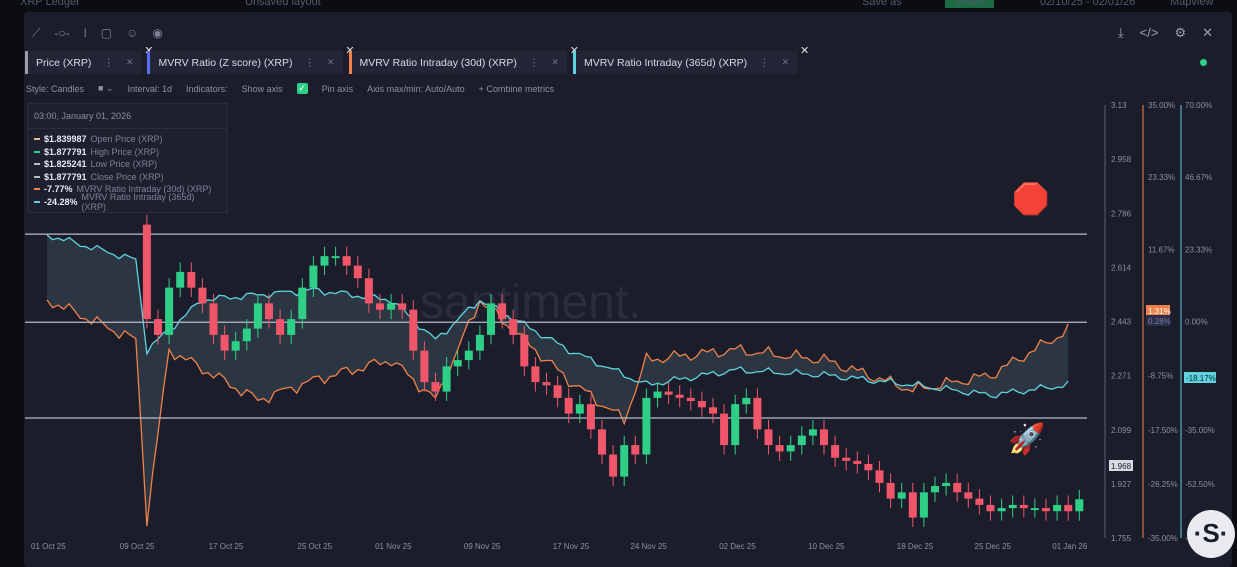 This screenshot has height=567, width=1237. I want to click on mvrv365-tick-label: 70.00%, so click(1198, 105).